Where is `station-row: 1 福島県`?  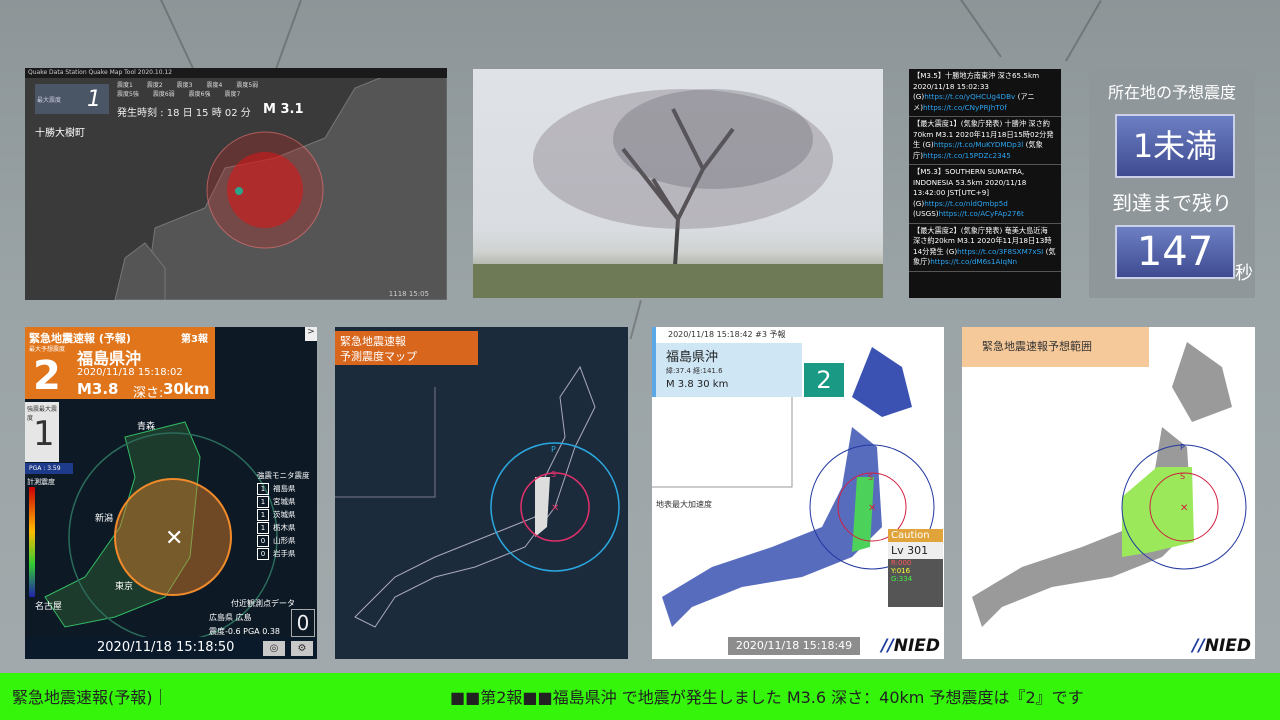
station-row: 1 福島県 is located at coordinates (283, 488).